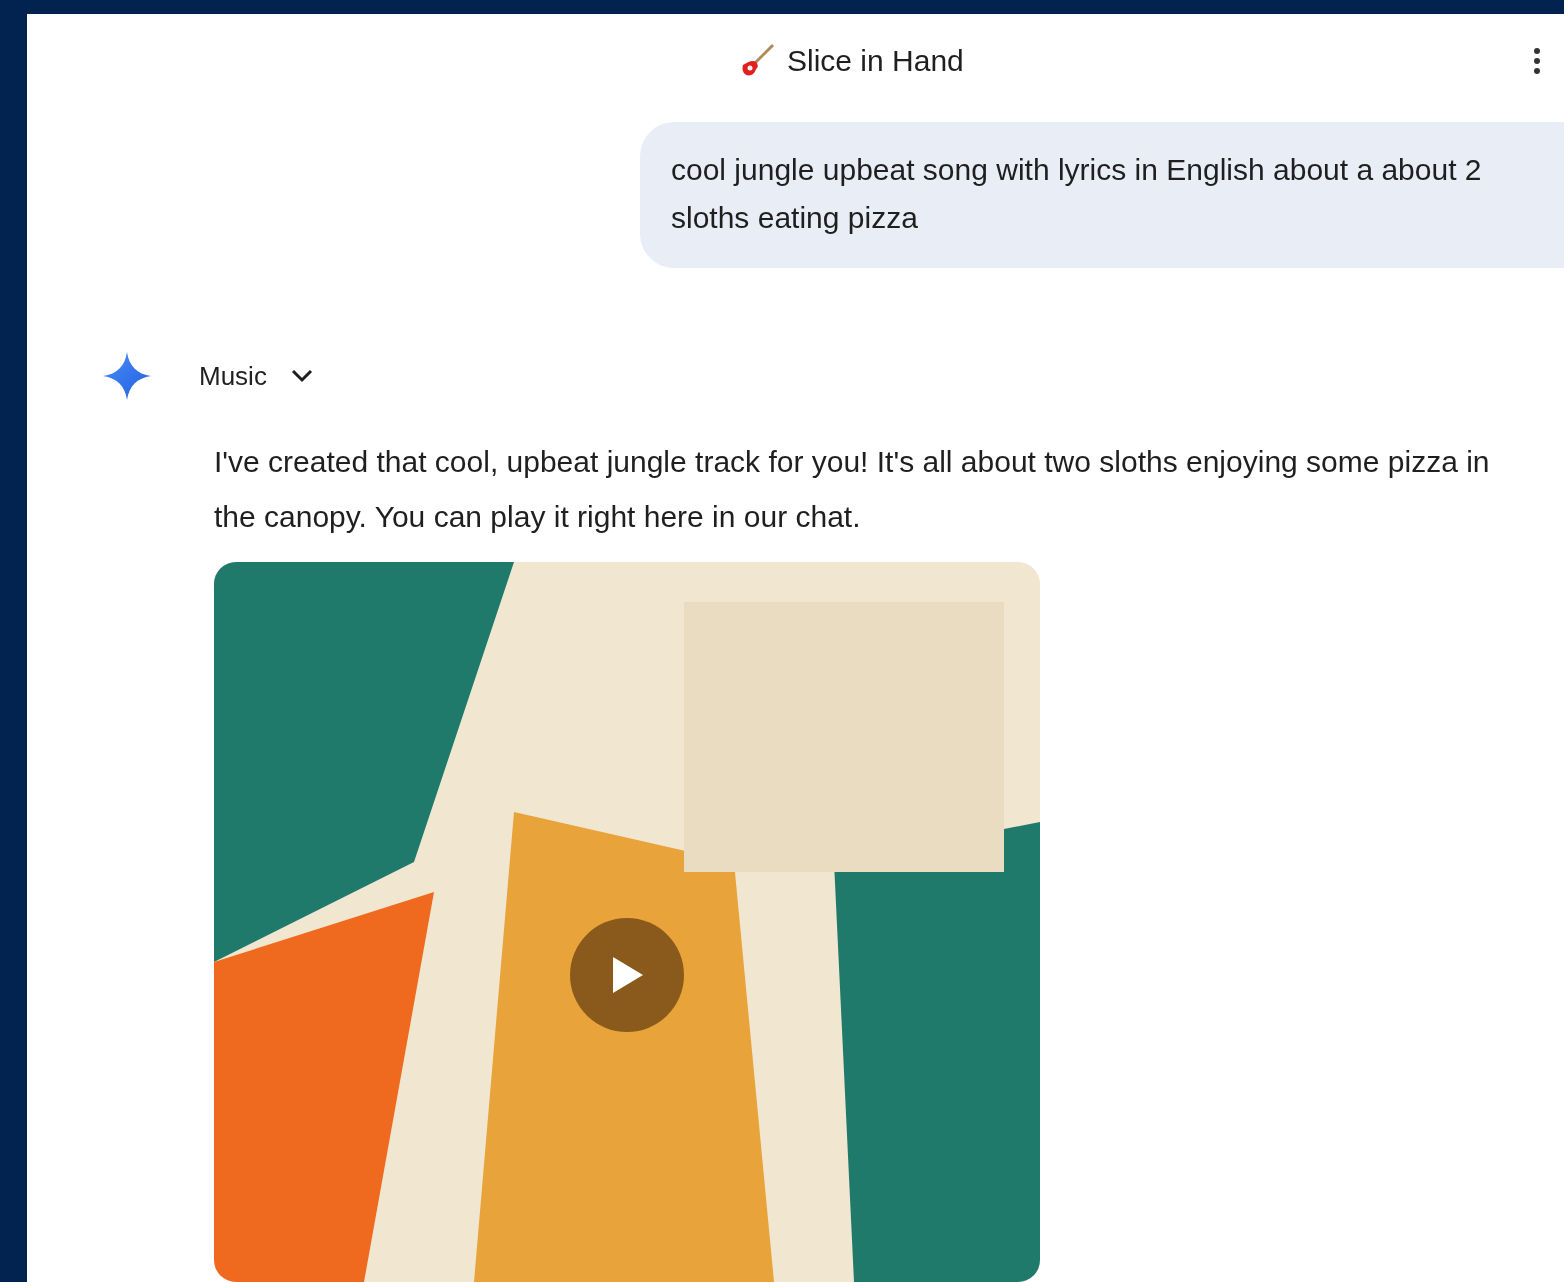 This screenshot has height=1282, width=1564. What do you see at coordinates (127, 376) in the screenshot?
I see `sparkle-icon` at bounding box center [127, 376].